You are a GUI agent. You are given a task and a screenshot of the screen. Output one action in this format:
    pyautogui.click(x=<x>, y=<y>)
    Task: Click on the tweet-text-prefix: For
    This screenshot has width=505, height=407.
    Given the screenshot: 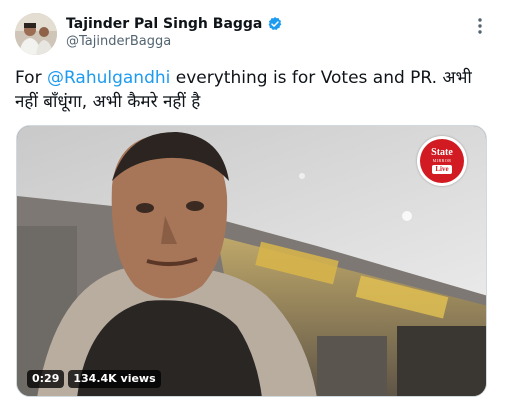 What is the action you would take?
    pyautogui.click(x=31, y=78)
    